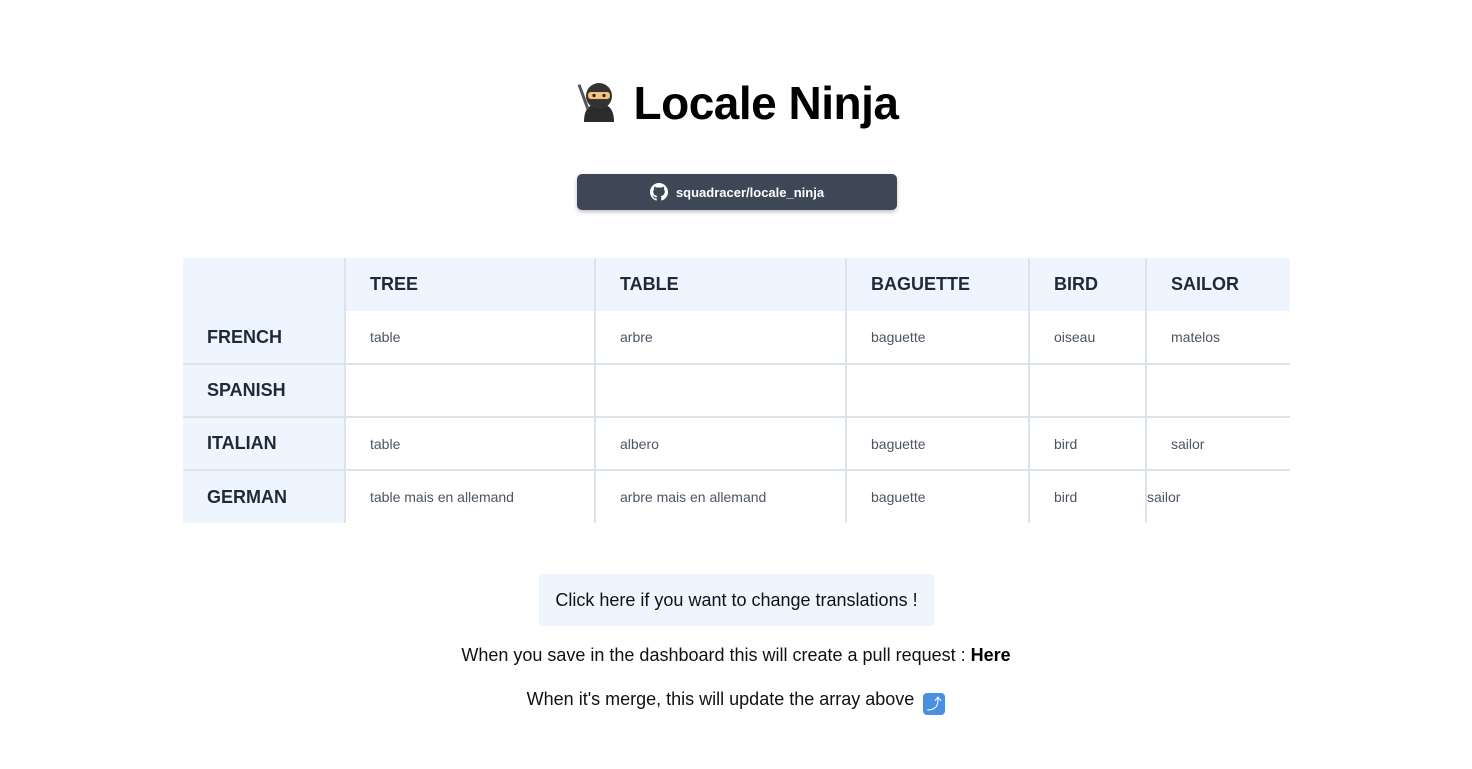  I want to click on table-row: SPANISH, so click(736, 391).